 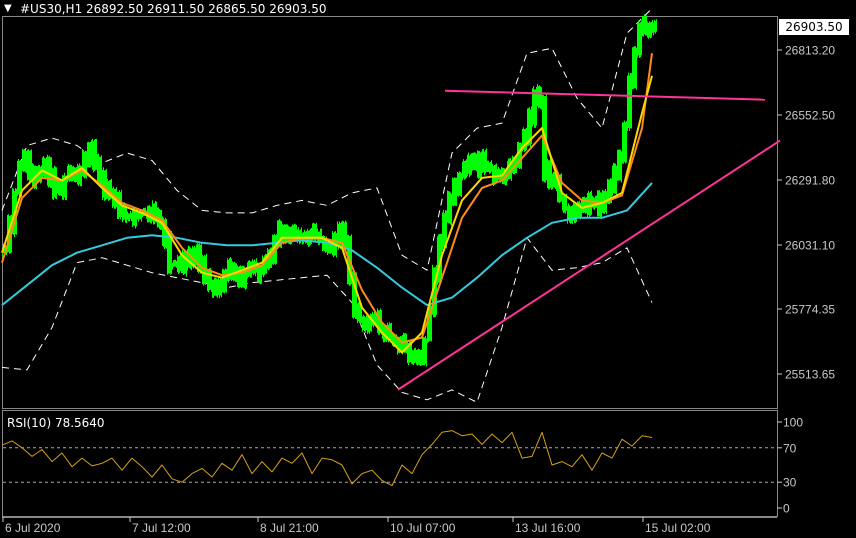 I want to click on price-tick-label: 26813.20, so click(x=810, y=51).